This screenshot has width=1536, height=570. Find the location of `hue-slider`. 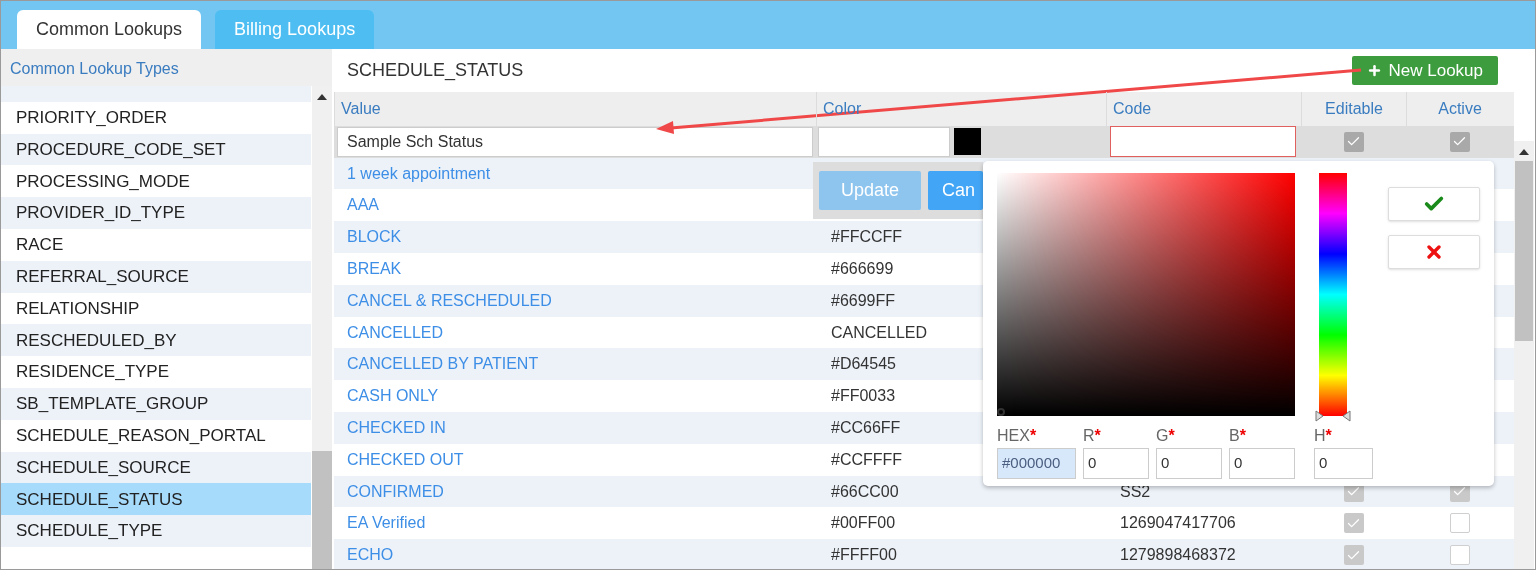

hue-slider is located at coordinates (1333, 297).